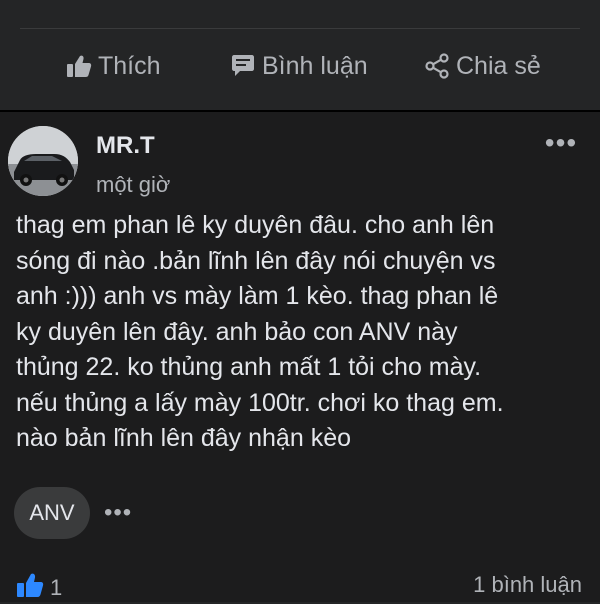  I want to click on comment-button: Bình luận, so click(299, 66).